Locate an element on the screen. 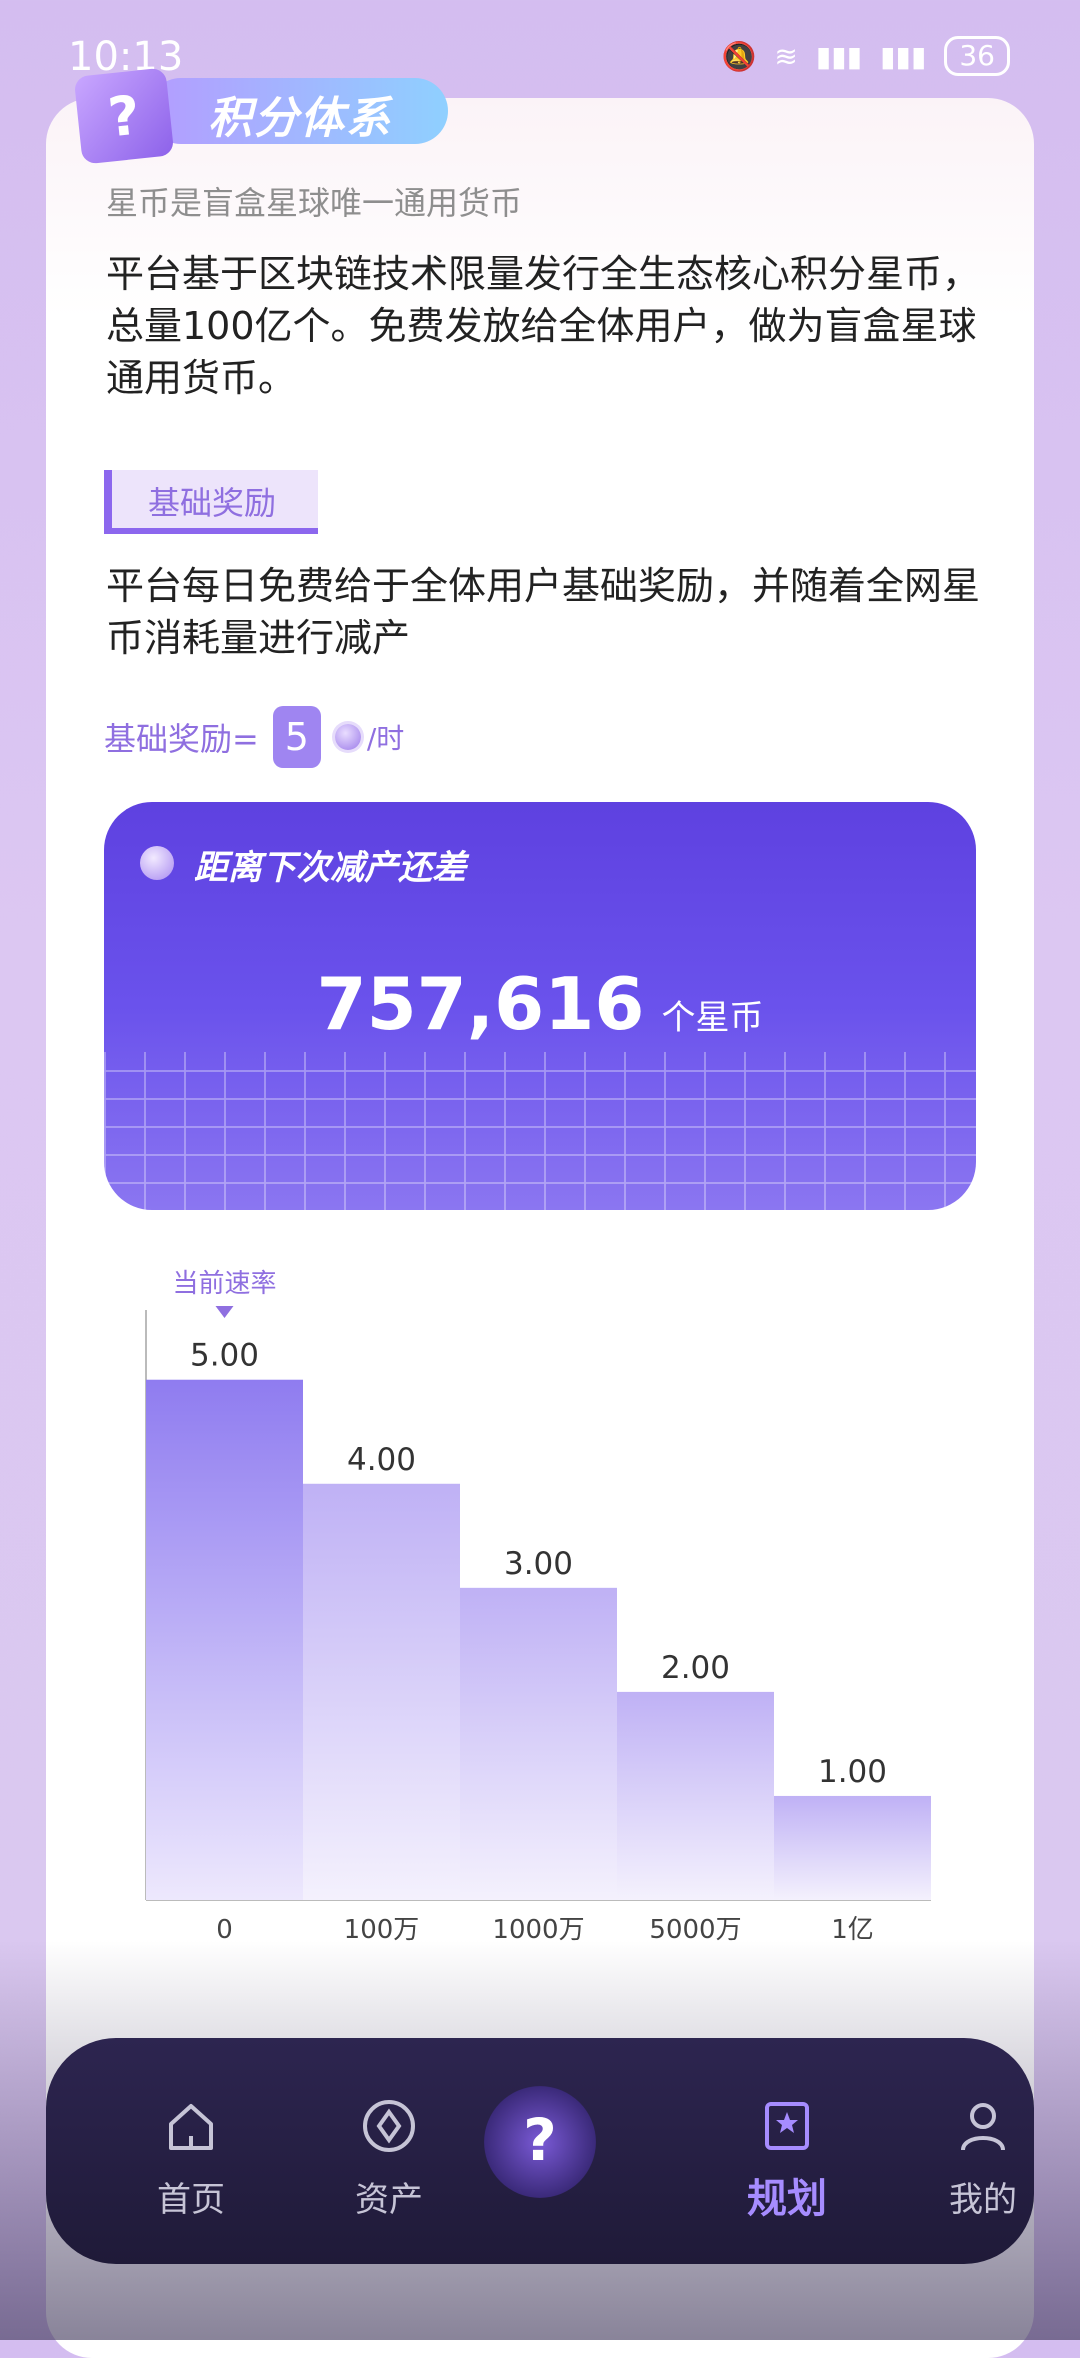 The image size is (1080, 2358). countdown-banner: 距离下次减产还差 757,616 个星币 is located at coordinates (540, 1006).